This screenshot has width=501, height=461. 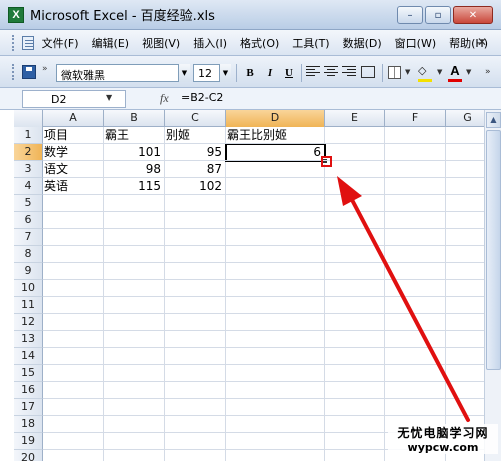 What do you see at coordinates (326, 161) in the screenshot?
I see `highlight-box` at bounding box center [326, 161].